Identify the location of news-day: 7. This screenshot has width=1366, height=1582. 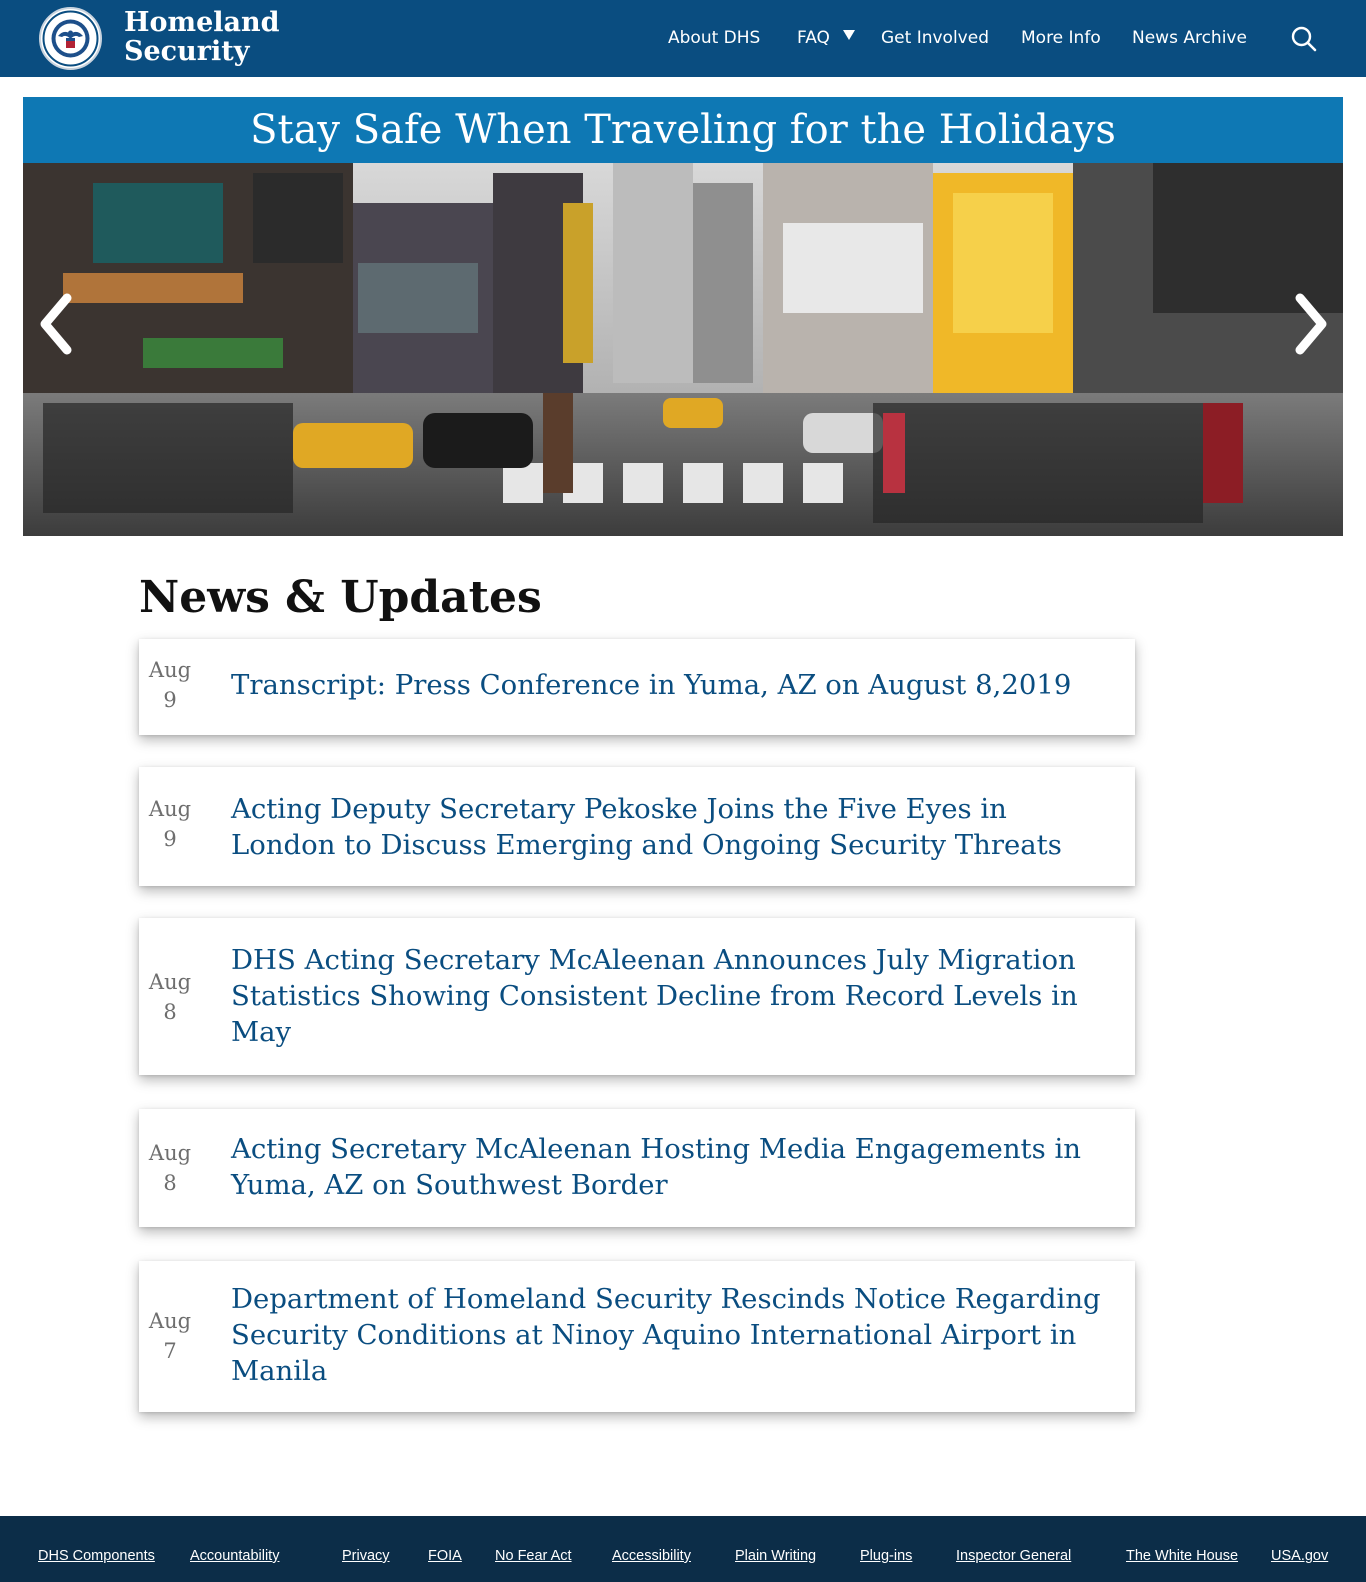
(170, 1351).